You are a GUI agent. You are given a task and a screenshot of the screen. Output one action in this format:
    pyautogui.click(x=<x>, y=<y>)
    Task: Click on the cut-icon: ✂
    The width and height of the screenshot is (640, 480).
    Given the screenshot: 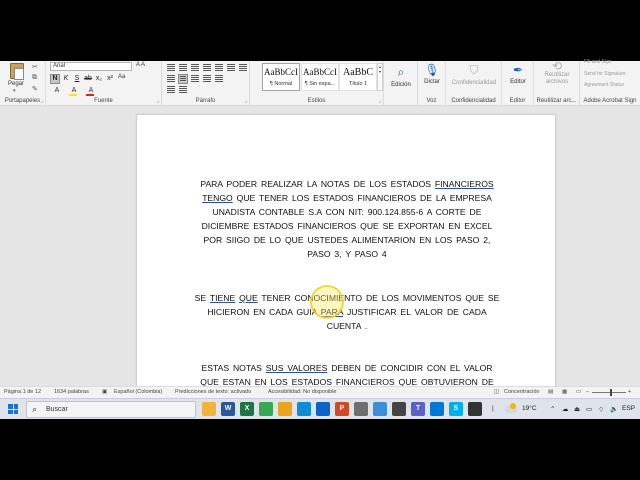 What is the action you would take?
    pyautogui.click(x=35, y=67)
    